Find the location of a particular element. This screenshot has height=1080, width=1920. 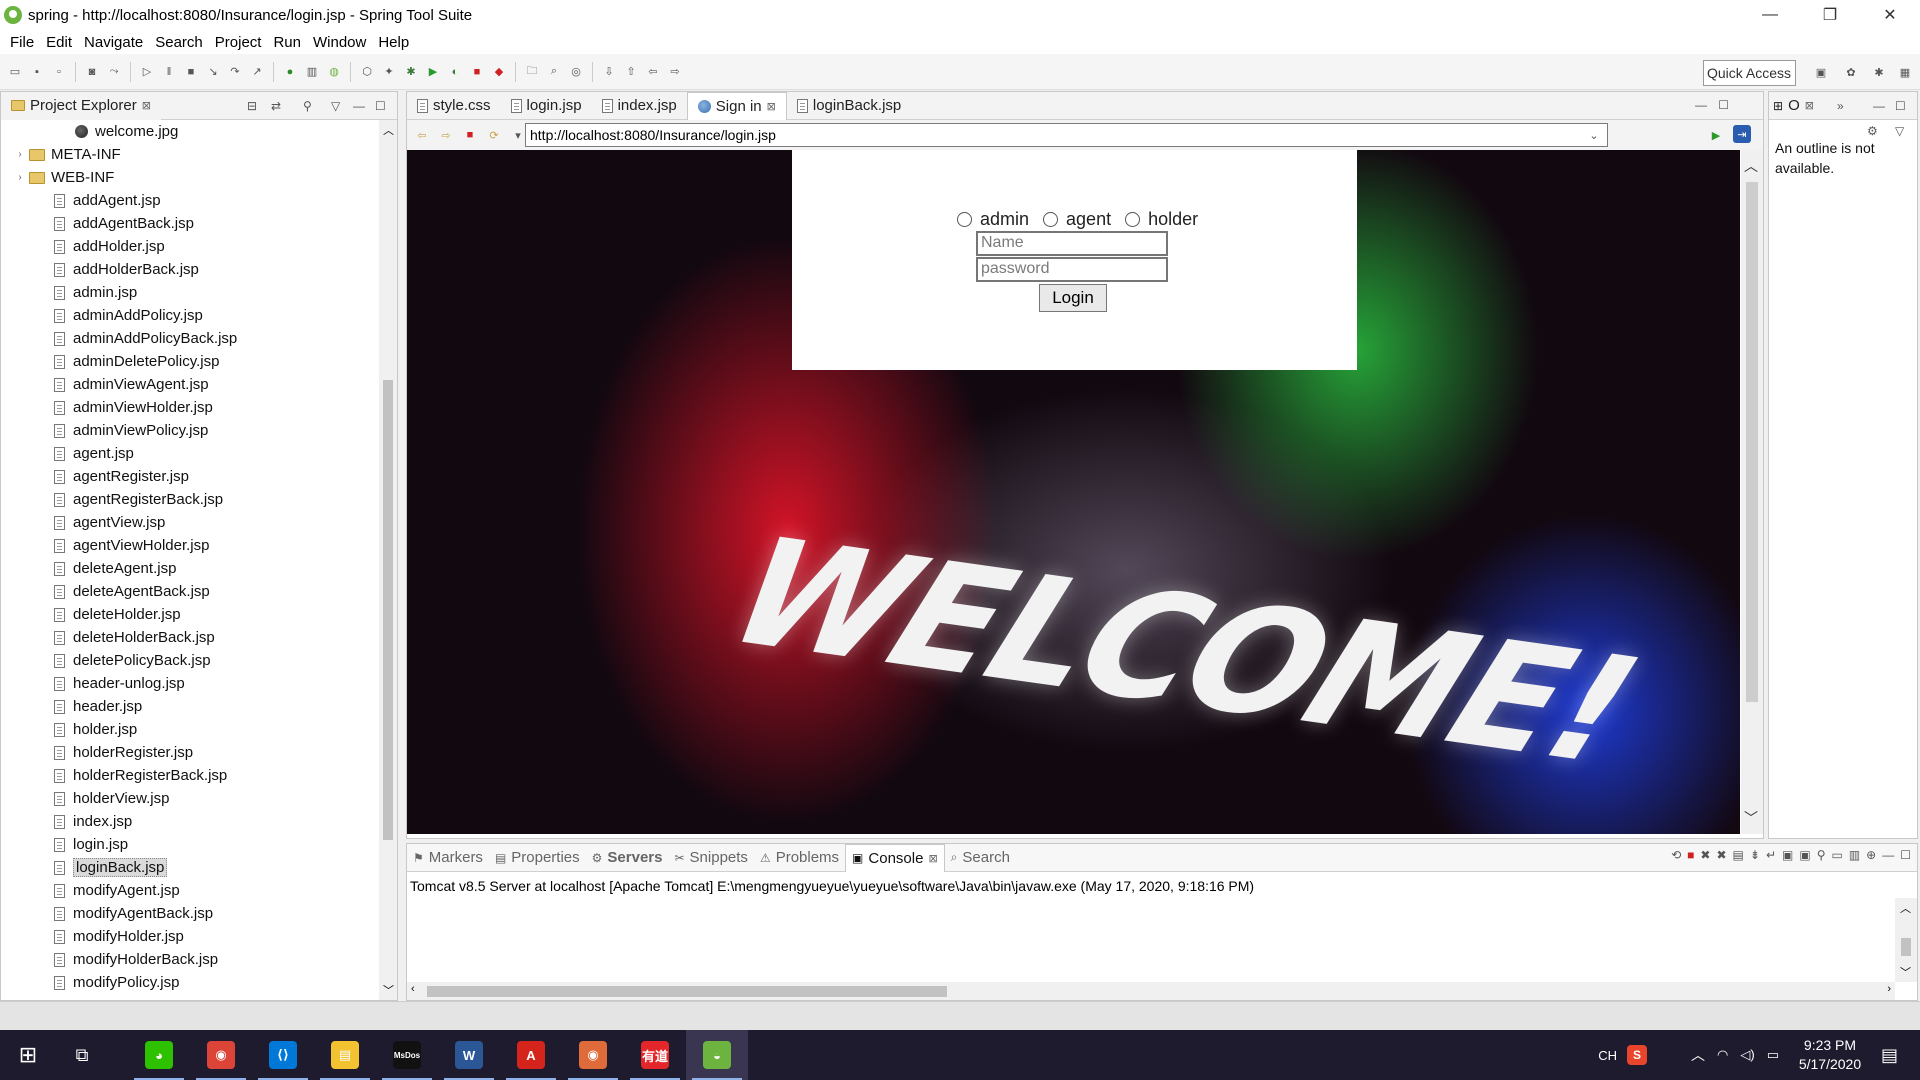

debug-icon: ✱ is located at coordinates (411, 72).